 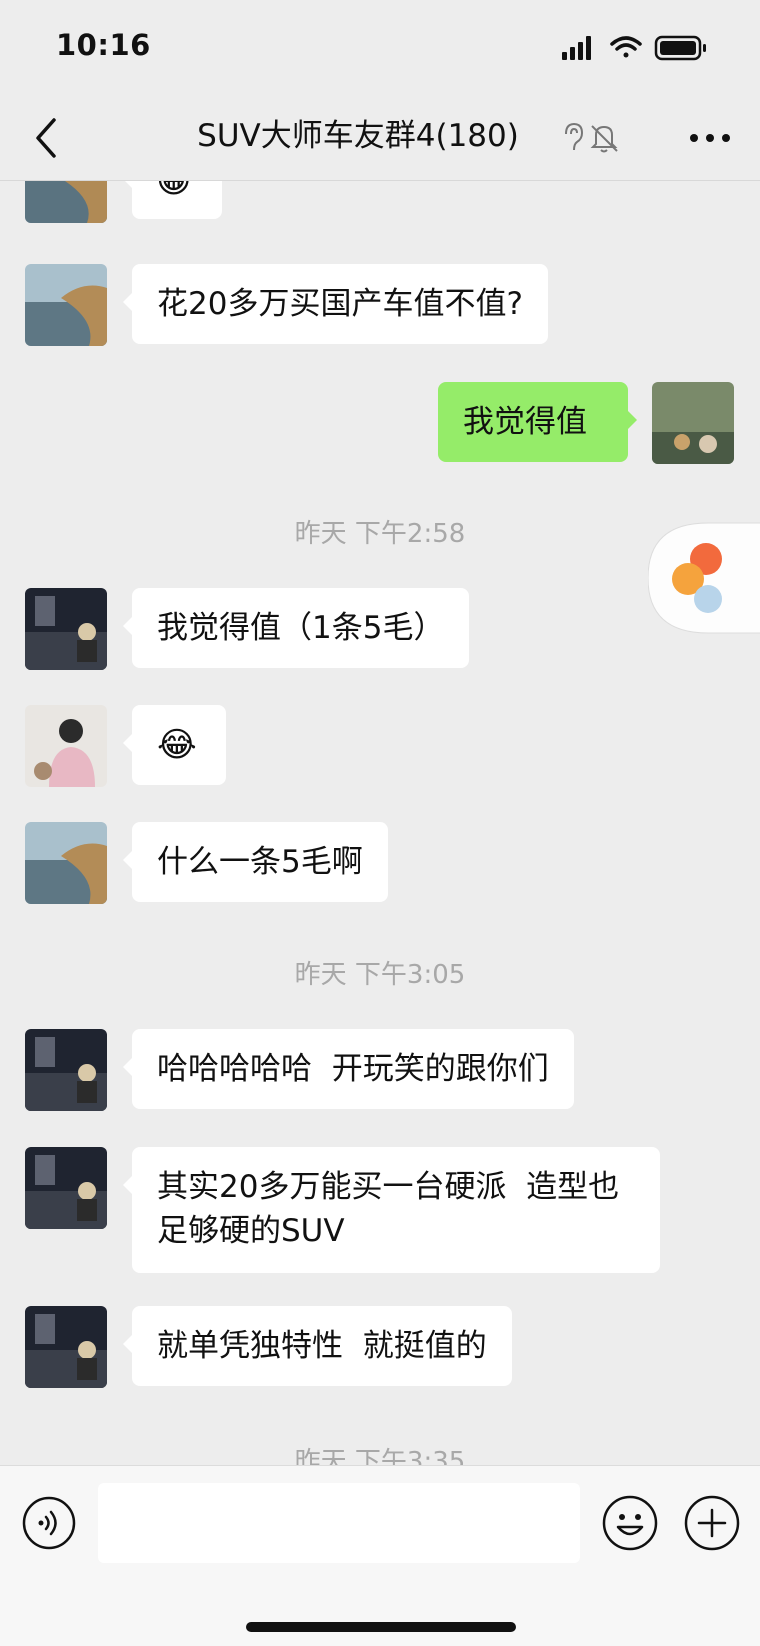 What do you see at coordinates (576, 48) in the screenshot?
I see `signal-icon` at bounding box center [576, 48].